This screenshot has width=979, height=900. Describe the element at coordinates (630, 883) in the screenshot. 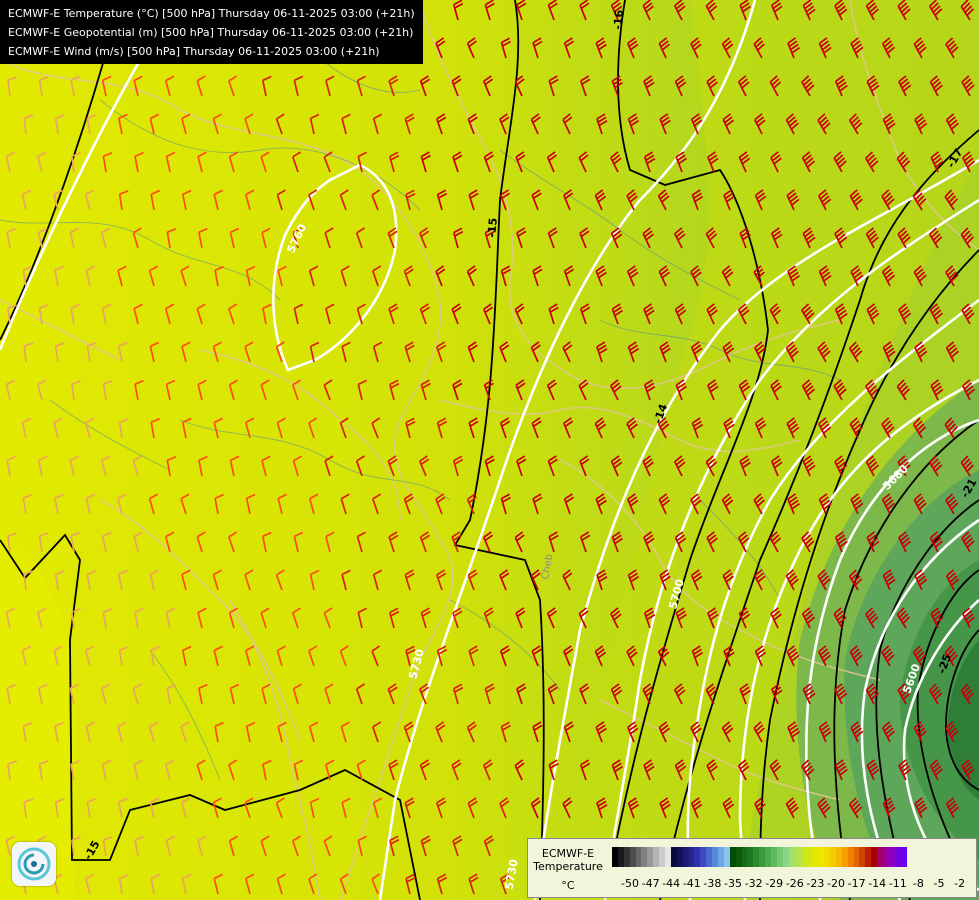

I see `legend-tick-label: -50` at that location.